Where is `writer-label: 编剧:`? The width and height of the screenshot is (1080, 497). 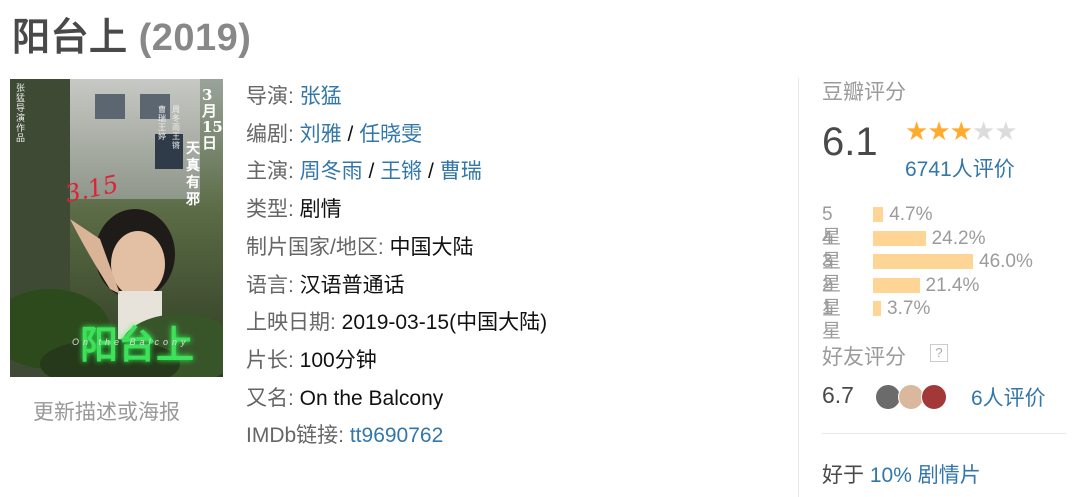 writer-label: 编剧: is located at coordinates (273, 134).